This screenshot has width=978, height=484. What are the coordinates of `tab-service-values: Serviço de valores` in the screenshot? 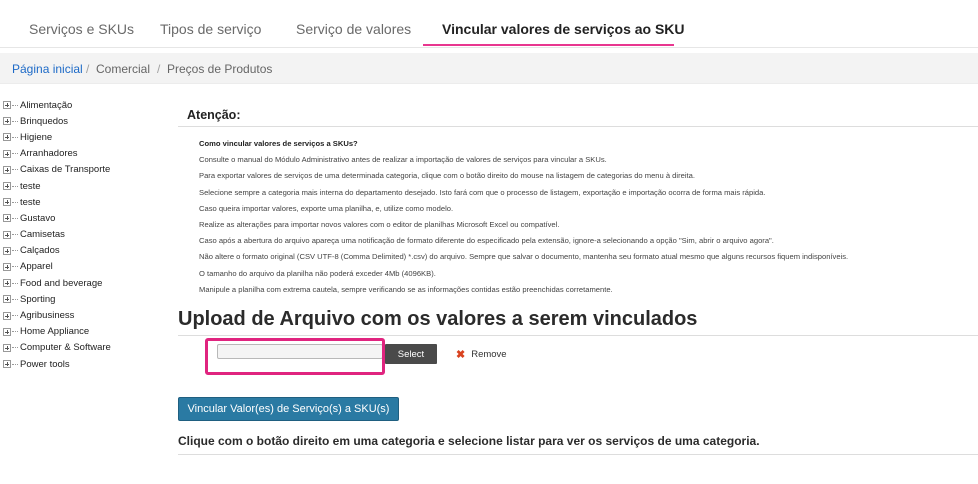 It's located at (353, 29).